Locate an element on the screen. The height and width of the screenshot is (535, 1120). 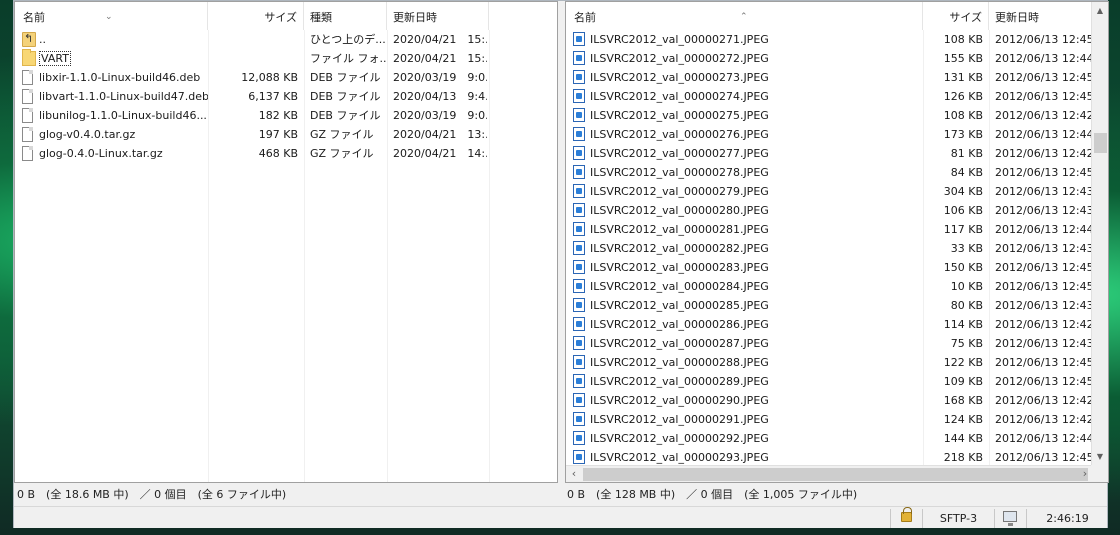
column-header-type: 種類 is located at coordinates (345, 16).